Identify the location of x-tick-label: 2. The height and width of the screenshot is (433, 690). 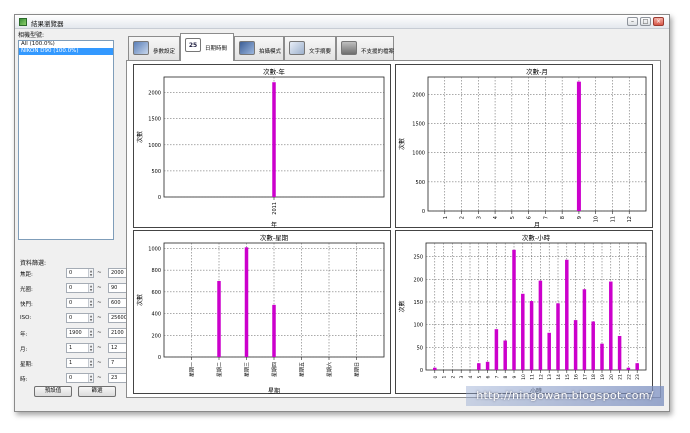
(463, 217).